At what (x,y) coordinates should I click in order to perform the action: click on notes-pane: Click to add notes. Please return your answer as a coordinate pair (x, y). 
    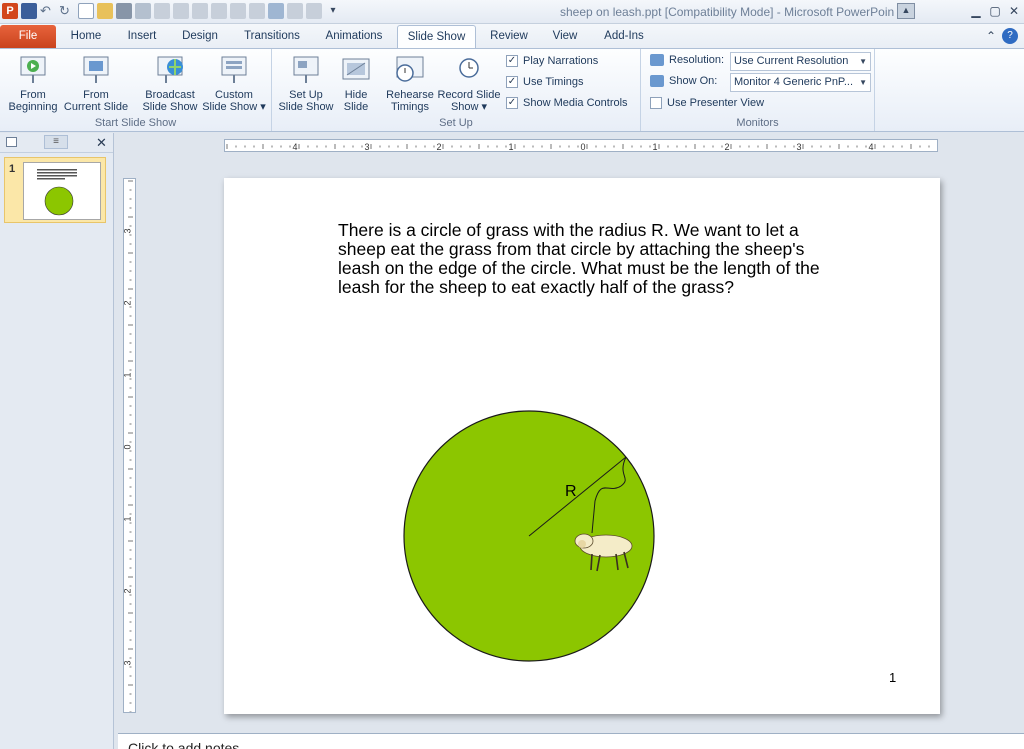
    Looking at the image, I should click on (571, 741).